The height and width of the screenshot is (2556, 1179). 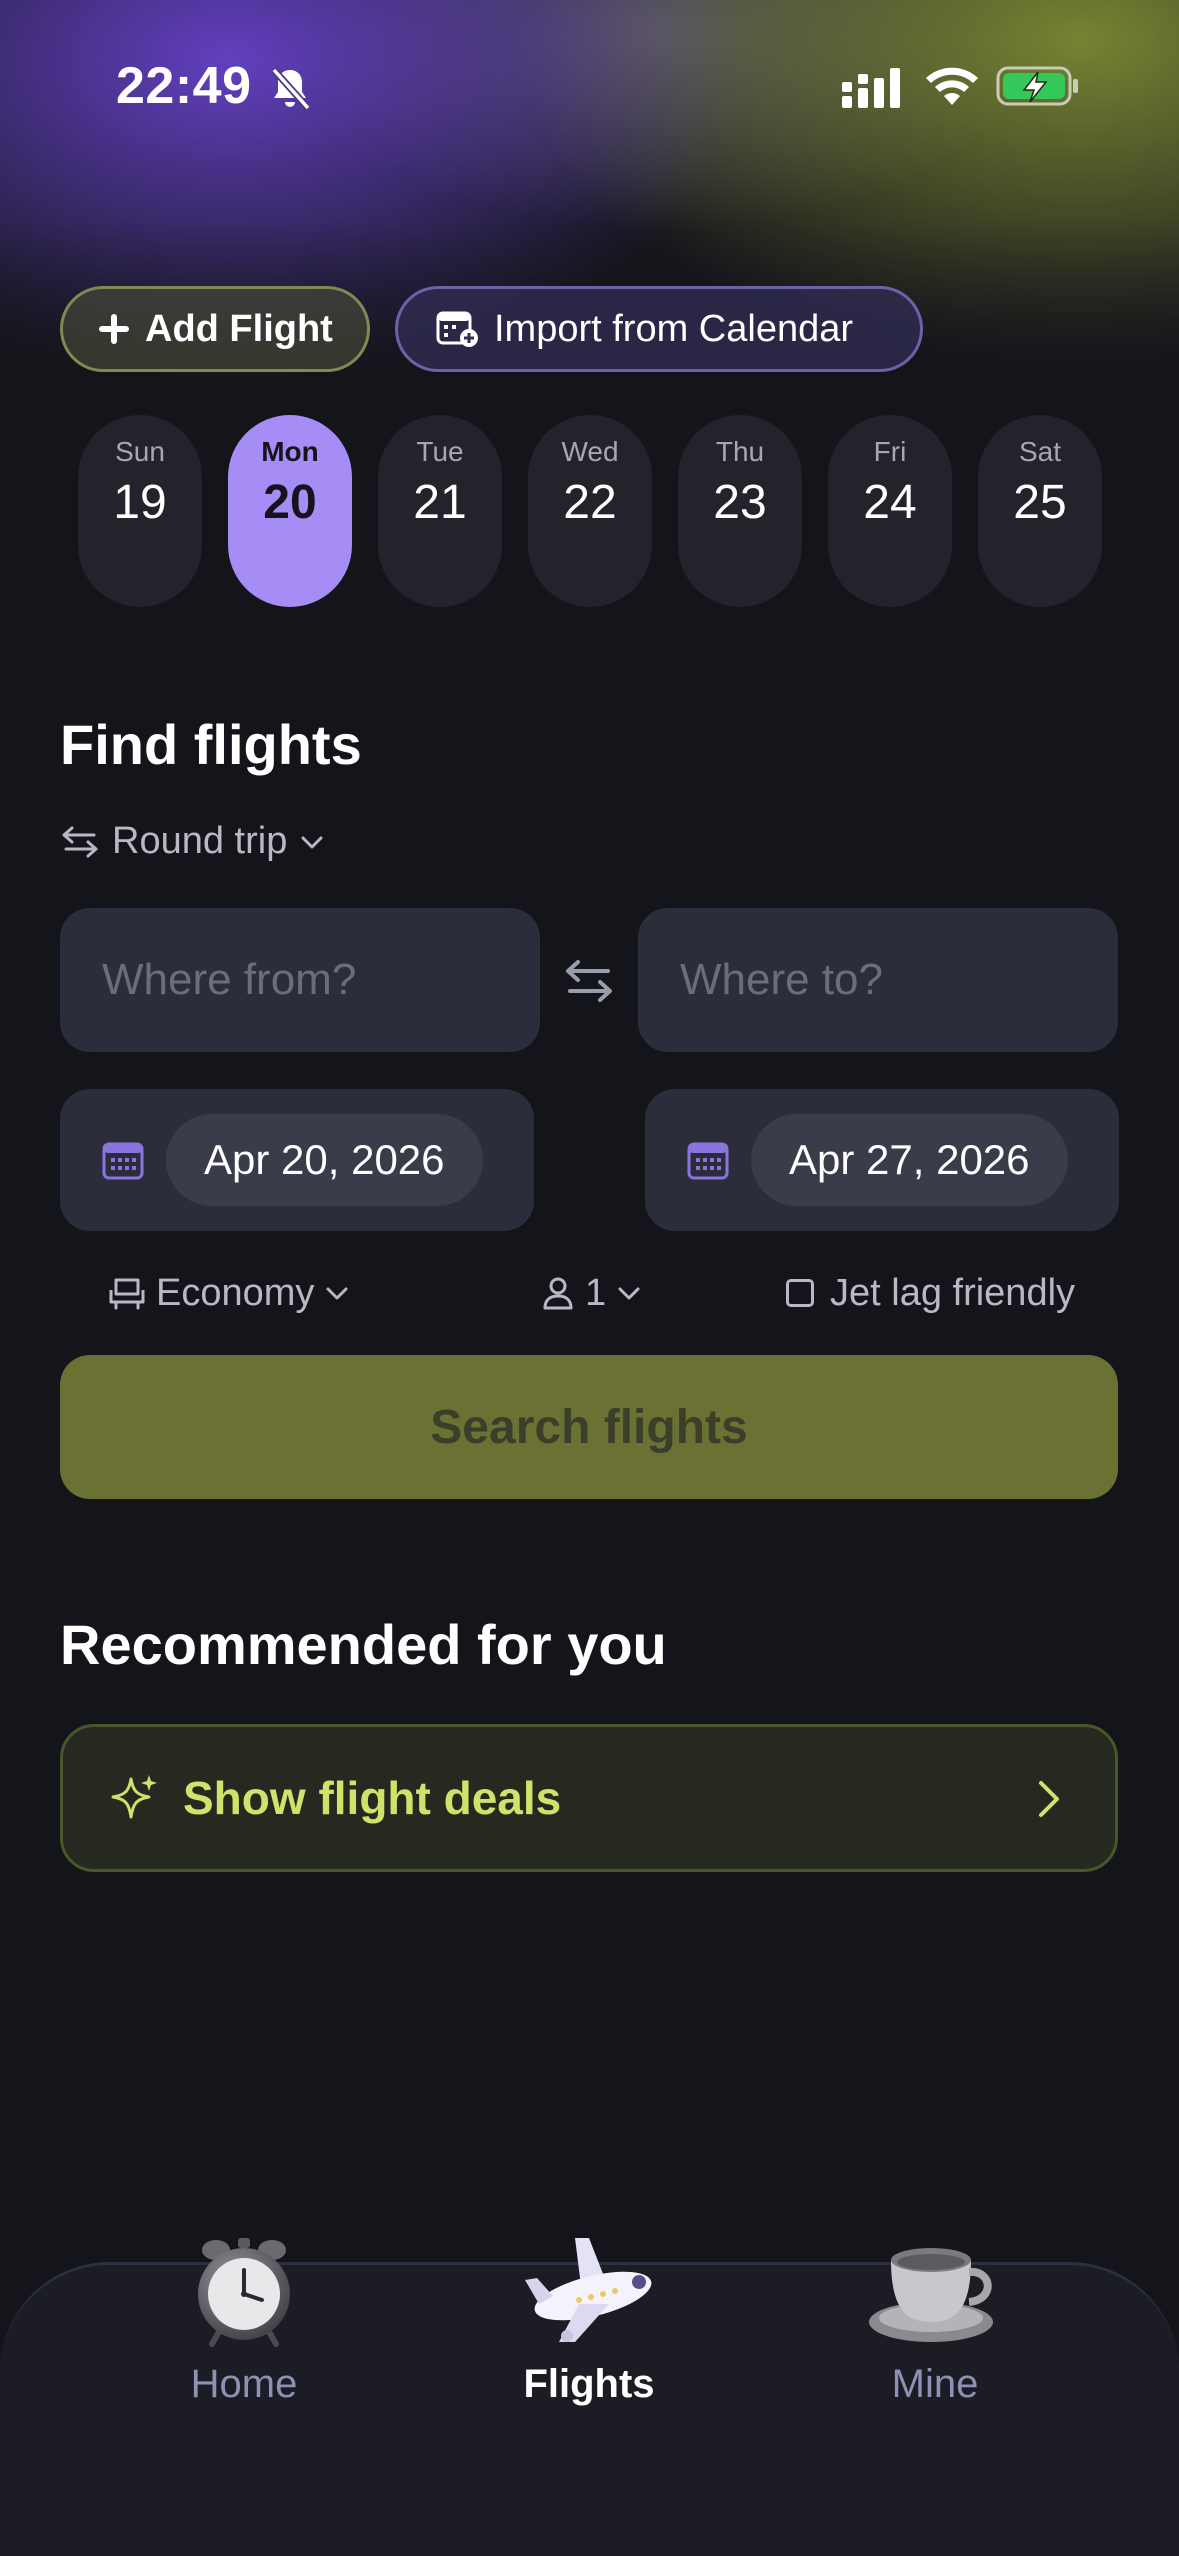 What do you see at coordinates (140, 451) in the screenshot?
I see `day-name: Sun` at bounding box center [140, 451].